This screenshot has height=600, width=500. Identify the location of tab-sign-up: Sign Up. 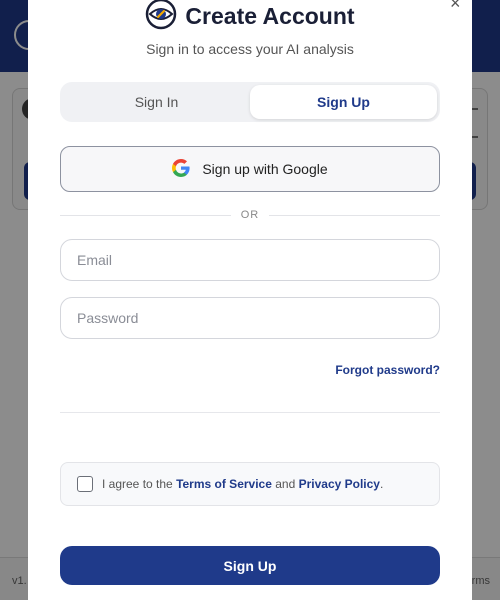
(343, 102).